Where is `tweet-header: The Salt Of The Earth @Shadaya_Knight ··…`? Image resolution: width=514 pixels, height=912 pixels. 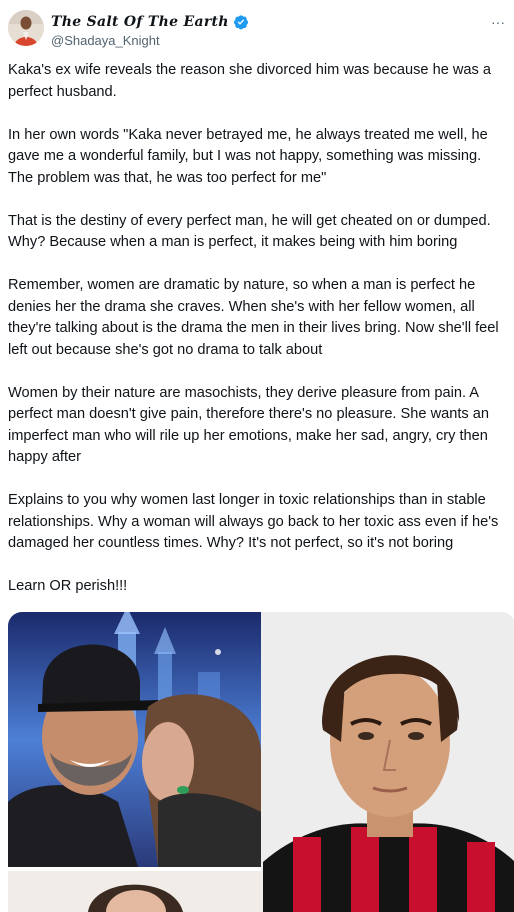 tweet-header: The Salt Of The Earth @Shadaya_Knight ··… is located at coordinates (258, 30).